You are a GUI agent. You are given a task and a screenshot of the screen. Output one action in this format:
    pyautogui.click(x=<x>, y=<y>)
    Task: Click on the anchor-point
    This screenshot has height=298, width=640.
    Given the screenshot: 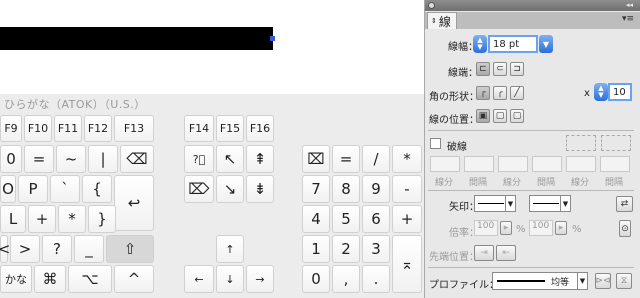 What is the action you would take?
    pyautogui.click(x=272, y=38)
    